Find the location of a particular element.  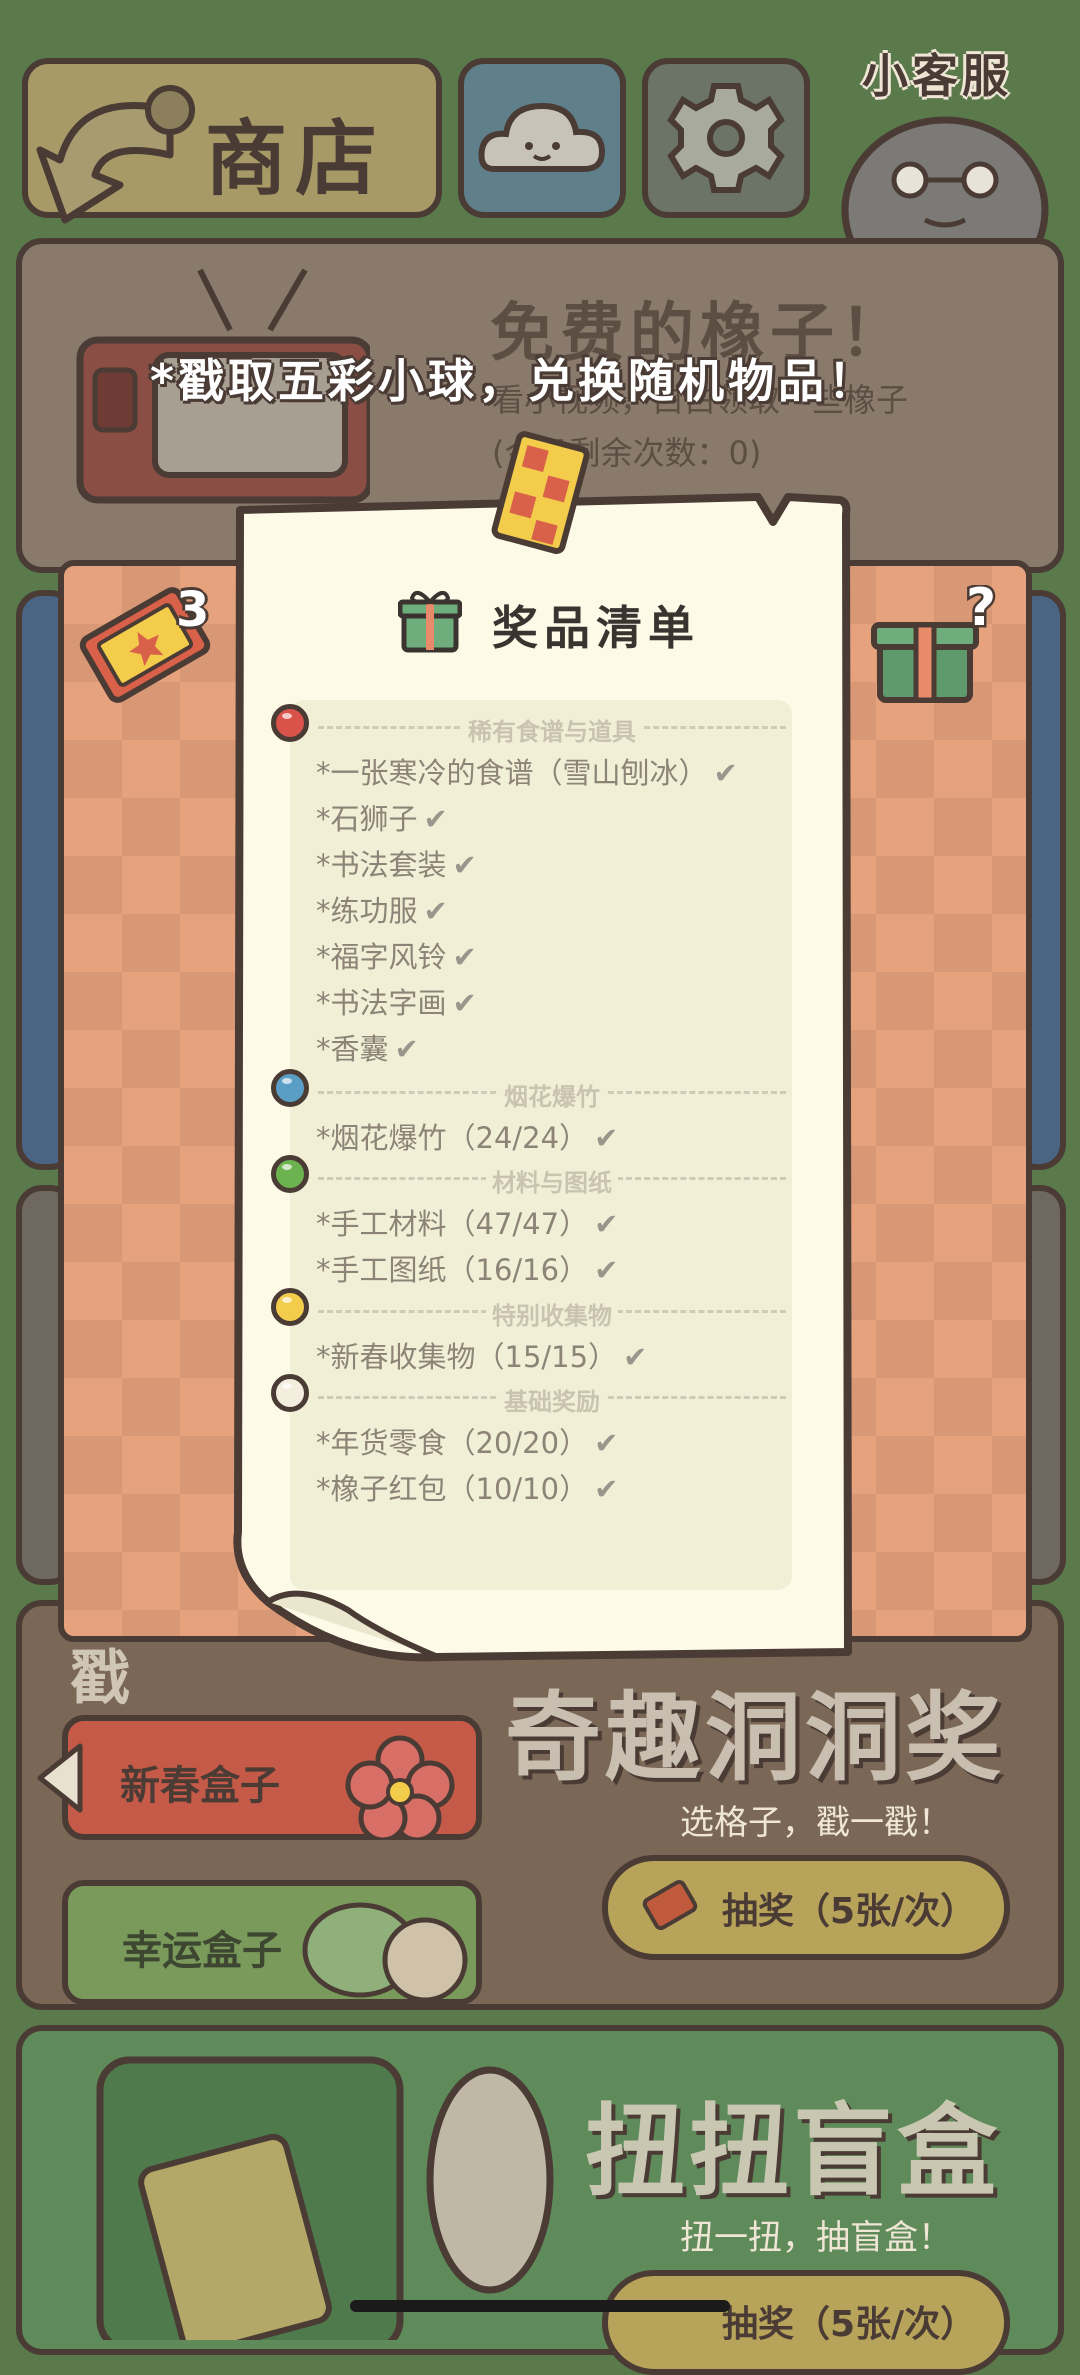

tab-lucky-label: 幸运盒子 is located at coordinates (202, 1951).